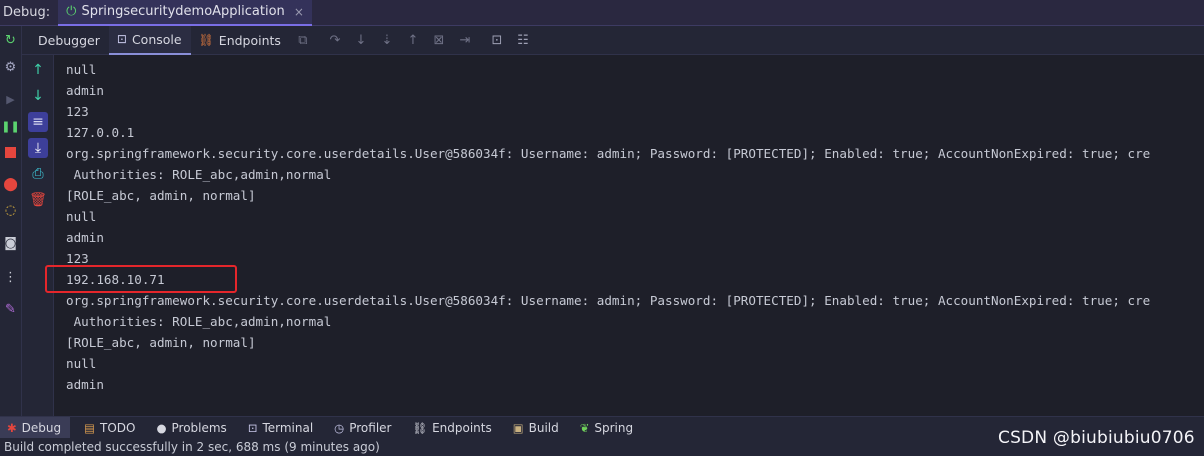 The width and height of the screenshot is (1204, 456). What do you see at coordinates (288, 427) in the screenshot?
I see `tool-tab-label: Terminal` at bounding box center [288, 427].